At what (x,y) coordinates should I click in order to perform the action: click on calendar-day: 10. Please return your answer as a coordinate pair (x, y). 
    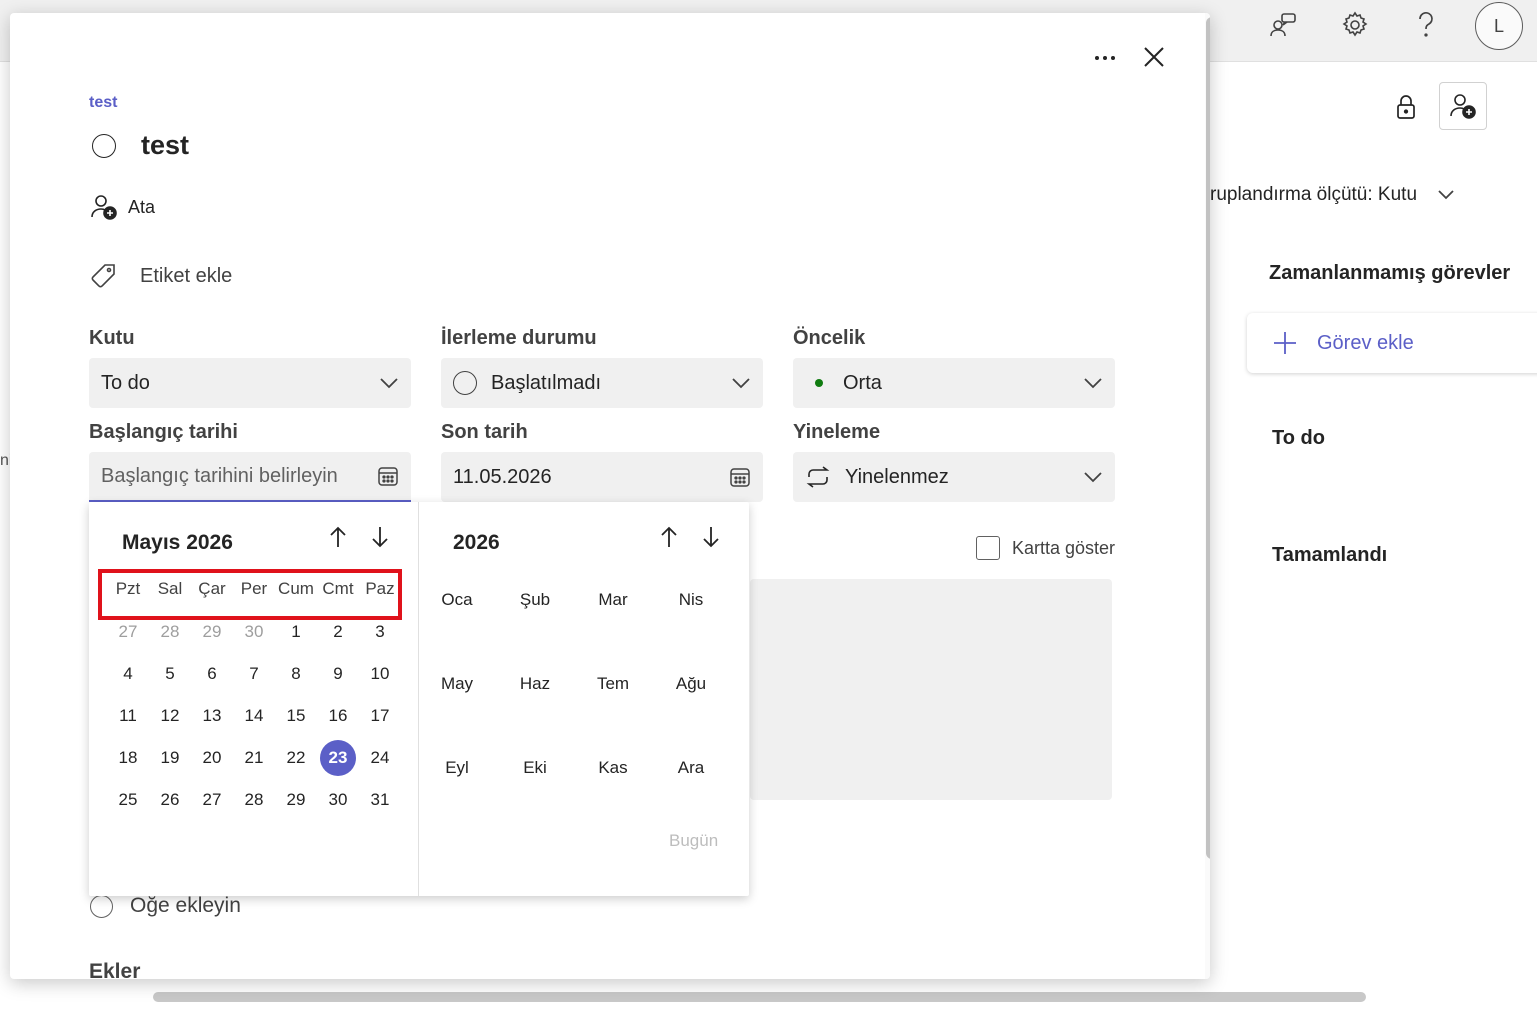
    Looking at the image, I should click on (380, 674).